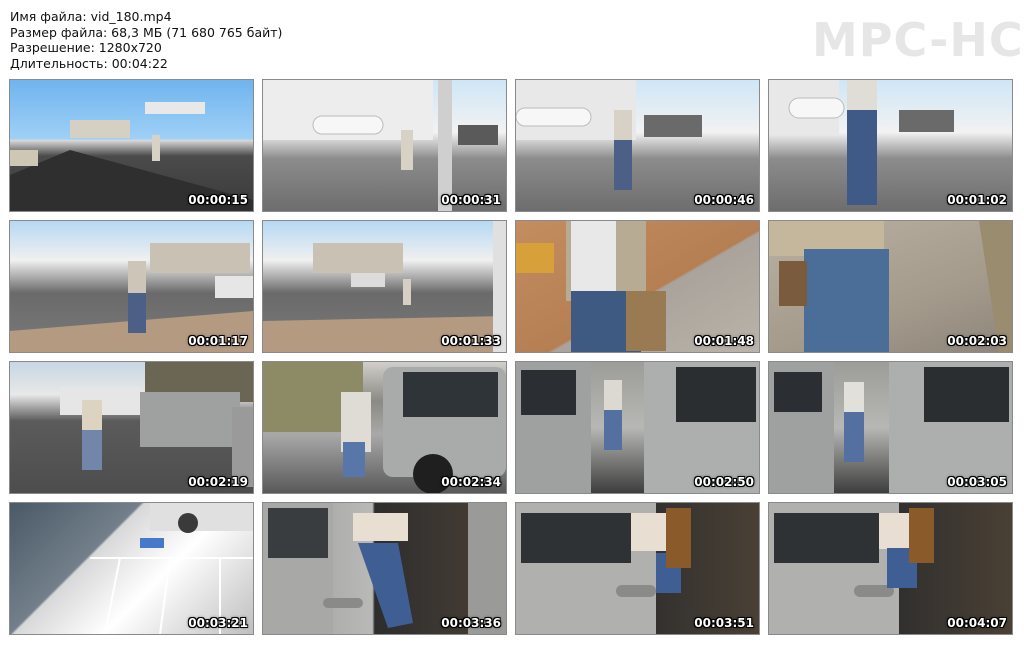 This screenshot has width=1024, height=646. Describe the element at coordinates (724, 482) in the screenshot. I see `timestamp: 00:02:50` at that location.